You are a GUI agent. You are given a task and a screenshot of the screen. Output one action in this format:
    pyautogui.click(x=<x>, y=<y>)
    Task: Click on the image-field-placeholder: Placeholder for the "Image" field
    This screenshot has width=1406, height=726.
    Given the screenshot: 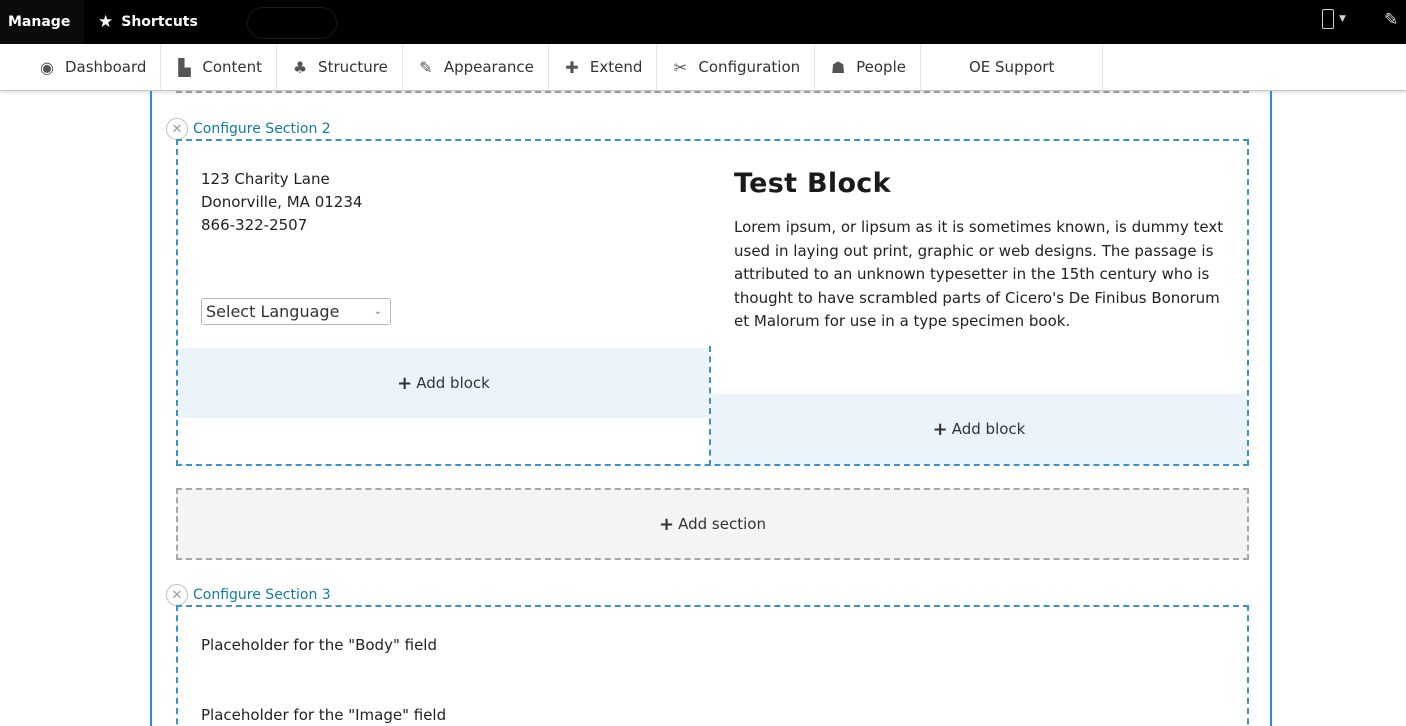 What is the action you would take?
    pyautogui.click(x=324, y=715)
    